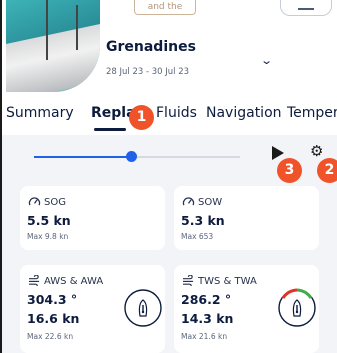  What do you see at coordinates (312, 113) in the screenshot?
I see `tab-temperature: Tempera` at bounding box center [312, 113].